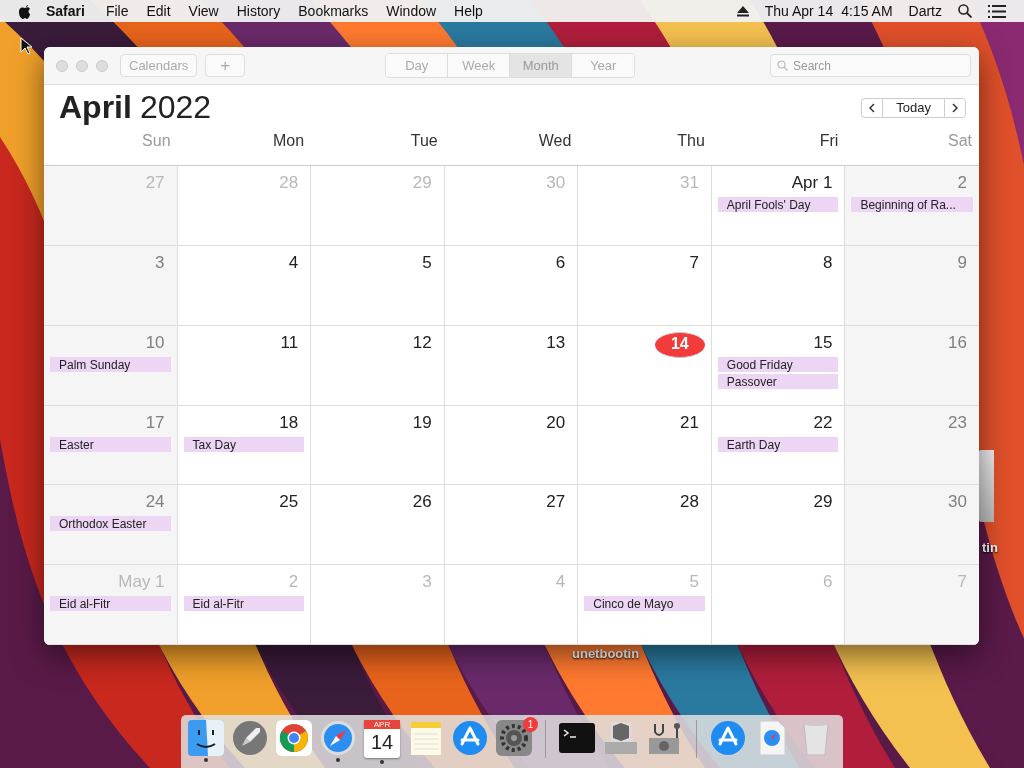  Describe the element at coordinates (26, 46) in the screenshot. I see `cursor-icon` at that location.